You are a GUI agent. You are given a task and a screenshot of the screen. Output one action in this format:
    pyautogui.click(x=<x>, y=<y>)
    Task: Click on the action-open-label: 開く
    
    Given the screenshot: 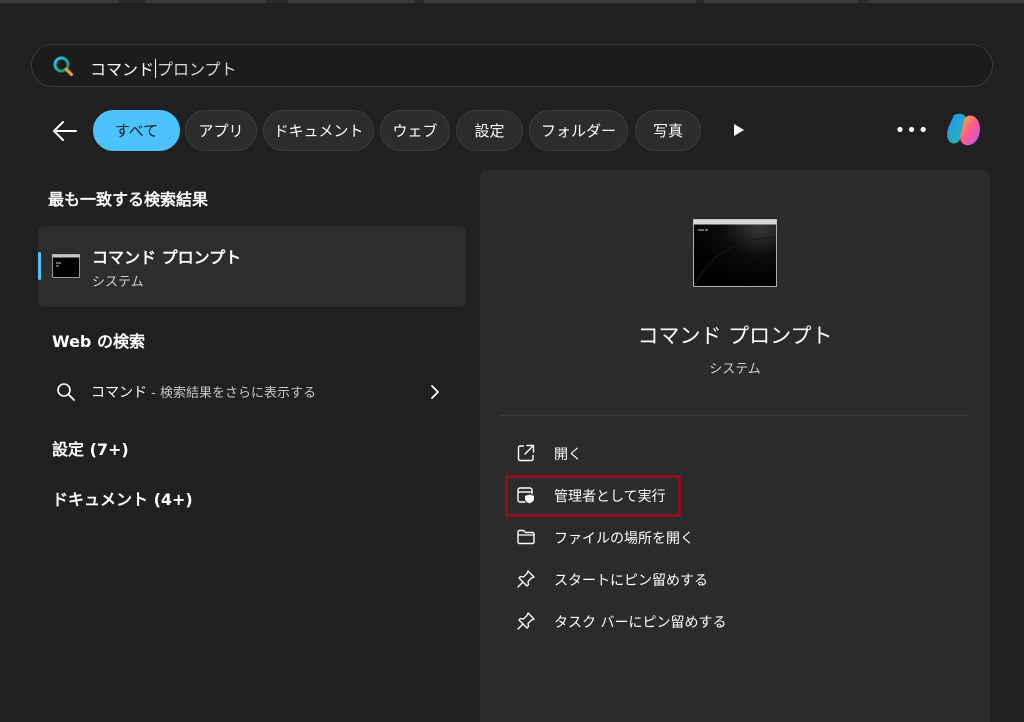 What is the action you would take?
    pyautogui.click(x=568, y=455)
    